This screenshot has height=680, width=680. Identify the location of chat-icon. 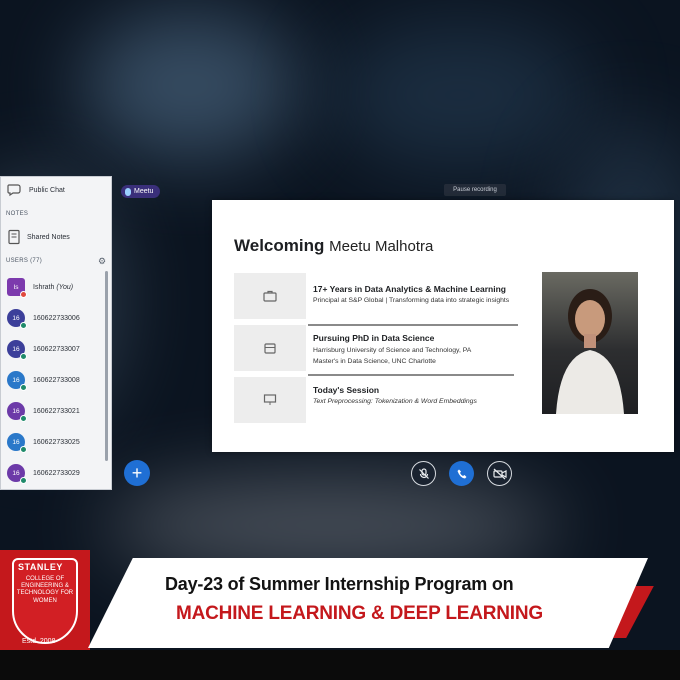
(14, 190).